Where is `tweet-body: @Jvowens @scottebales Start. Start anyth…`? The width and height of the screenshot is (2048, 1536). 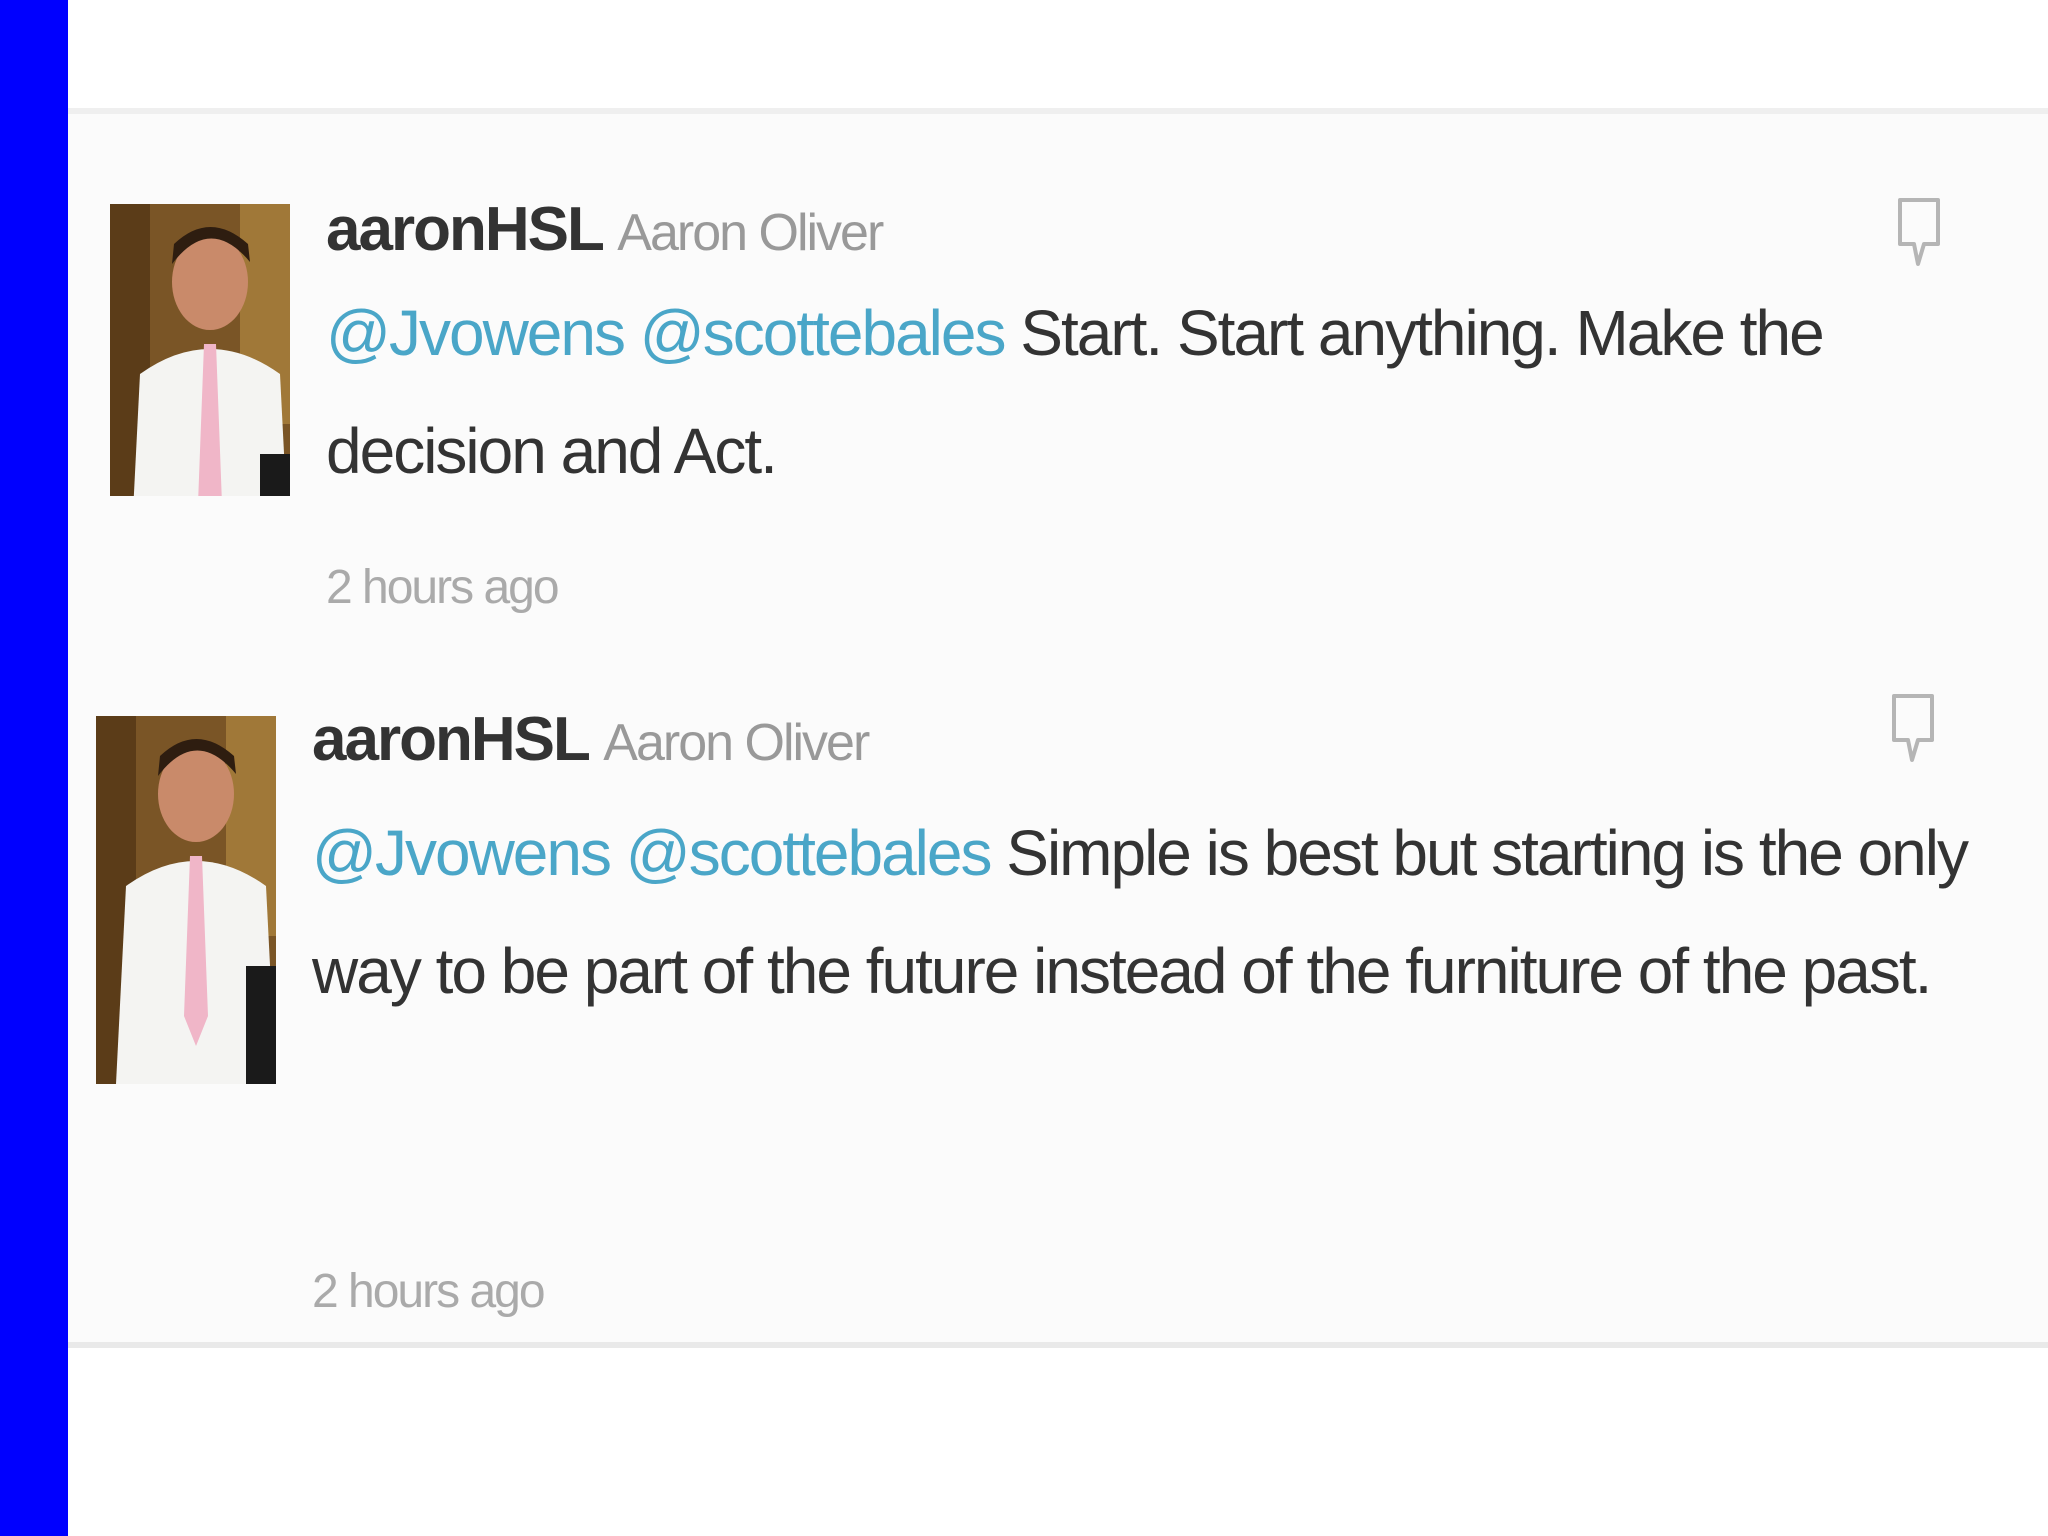 tweet-body: @Jvowens @scottebales Start. Start anyth… is located at coordinates (1176, 392).